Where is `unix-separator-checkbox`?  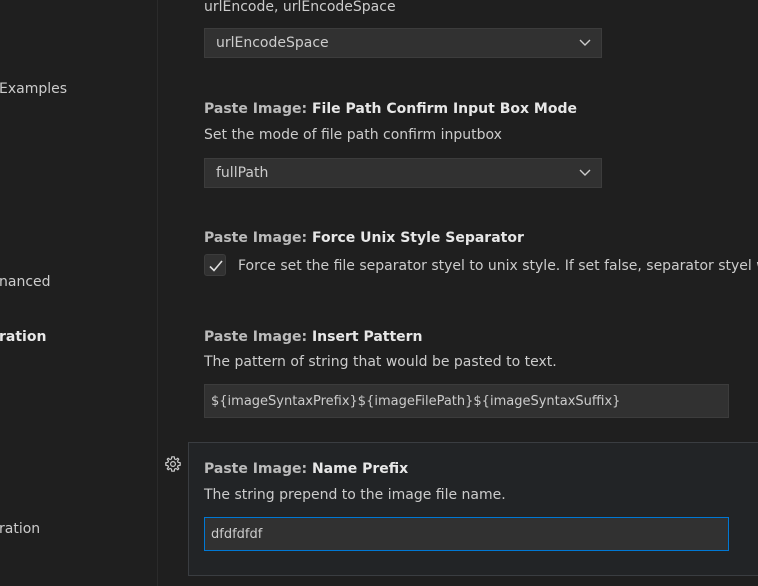
unix-separator-checkbox is located at coordinates (215, 265).